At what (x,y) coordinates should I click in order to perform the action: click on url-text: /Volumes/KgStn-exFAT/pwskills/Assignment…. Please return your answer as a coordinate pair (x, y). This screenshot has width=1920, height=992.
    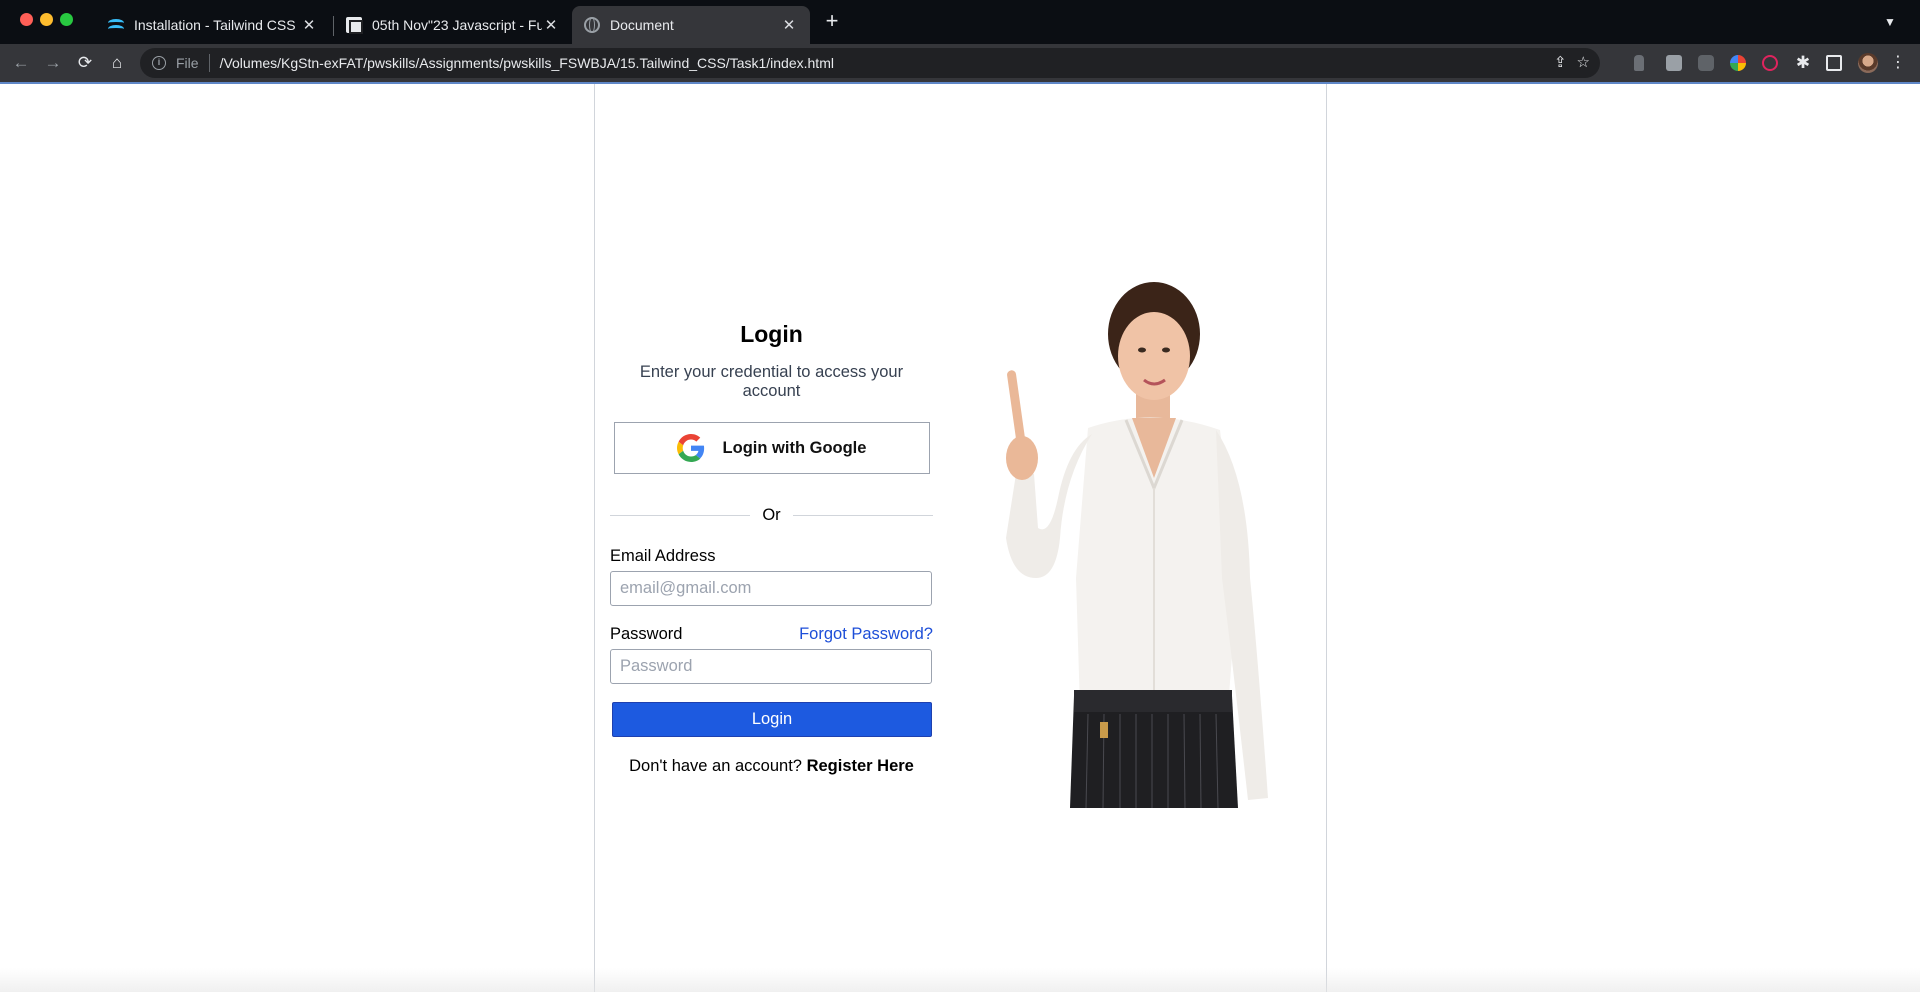
    Looking at the image, I should click on (527, 63).